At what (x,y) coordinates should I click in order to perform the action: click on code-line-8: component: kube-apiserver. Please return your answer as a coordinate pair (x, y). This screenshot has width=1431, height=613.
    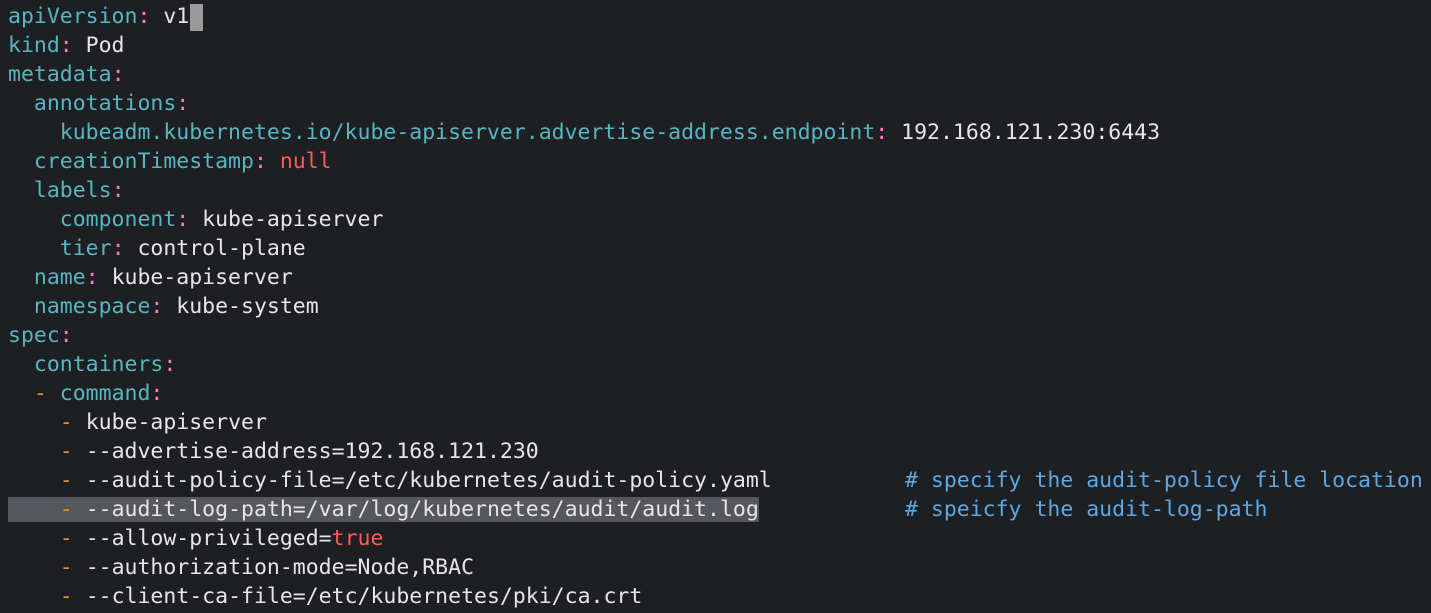
    Looking at the image, I should click on (719, 219).